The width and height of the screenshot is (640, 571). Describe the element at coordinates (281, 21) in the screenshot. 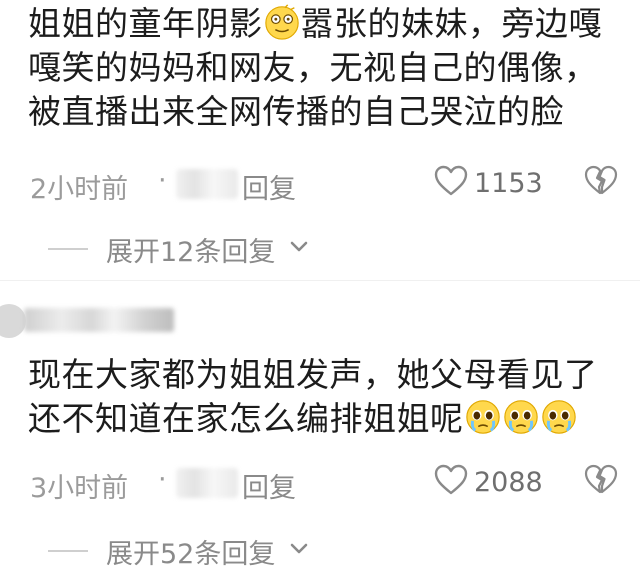

I see `dizzy-face-emoji` at that location.